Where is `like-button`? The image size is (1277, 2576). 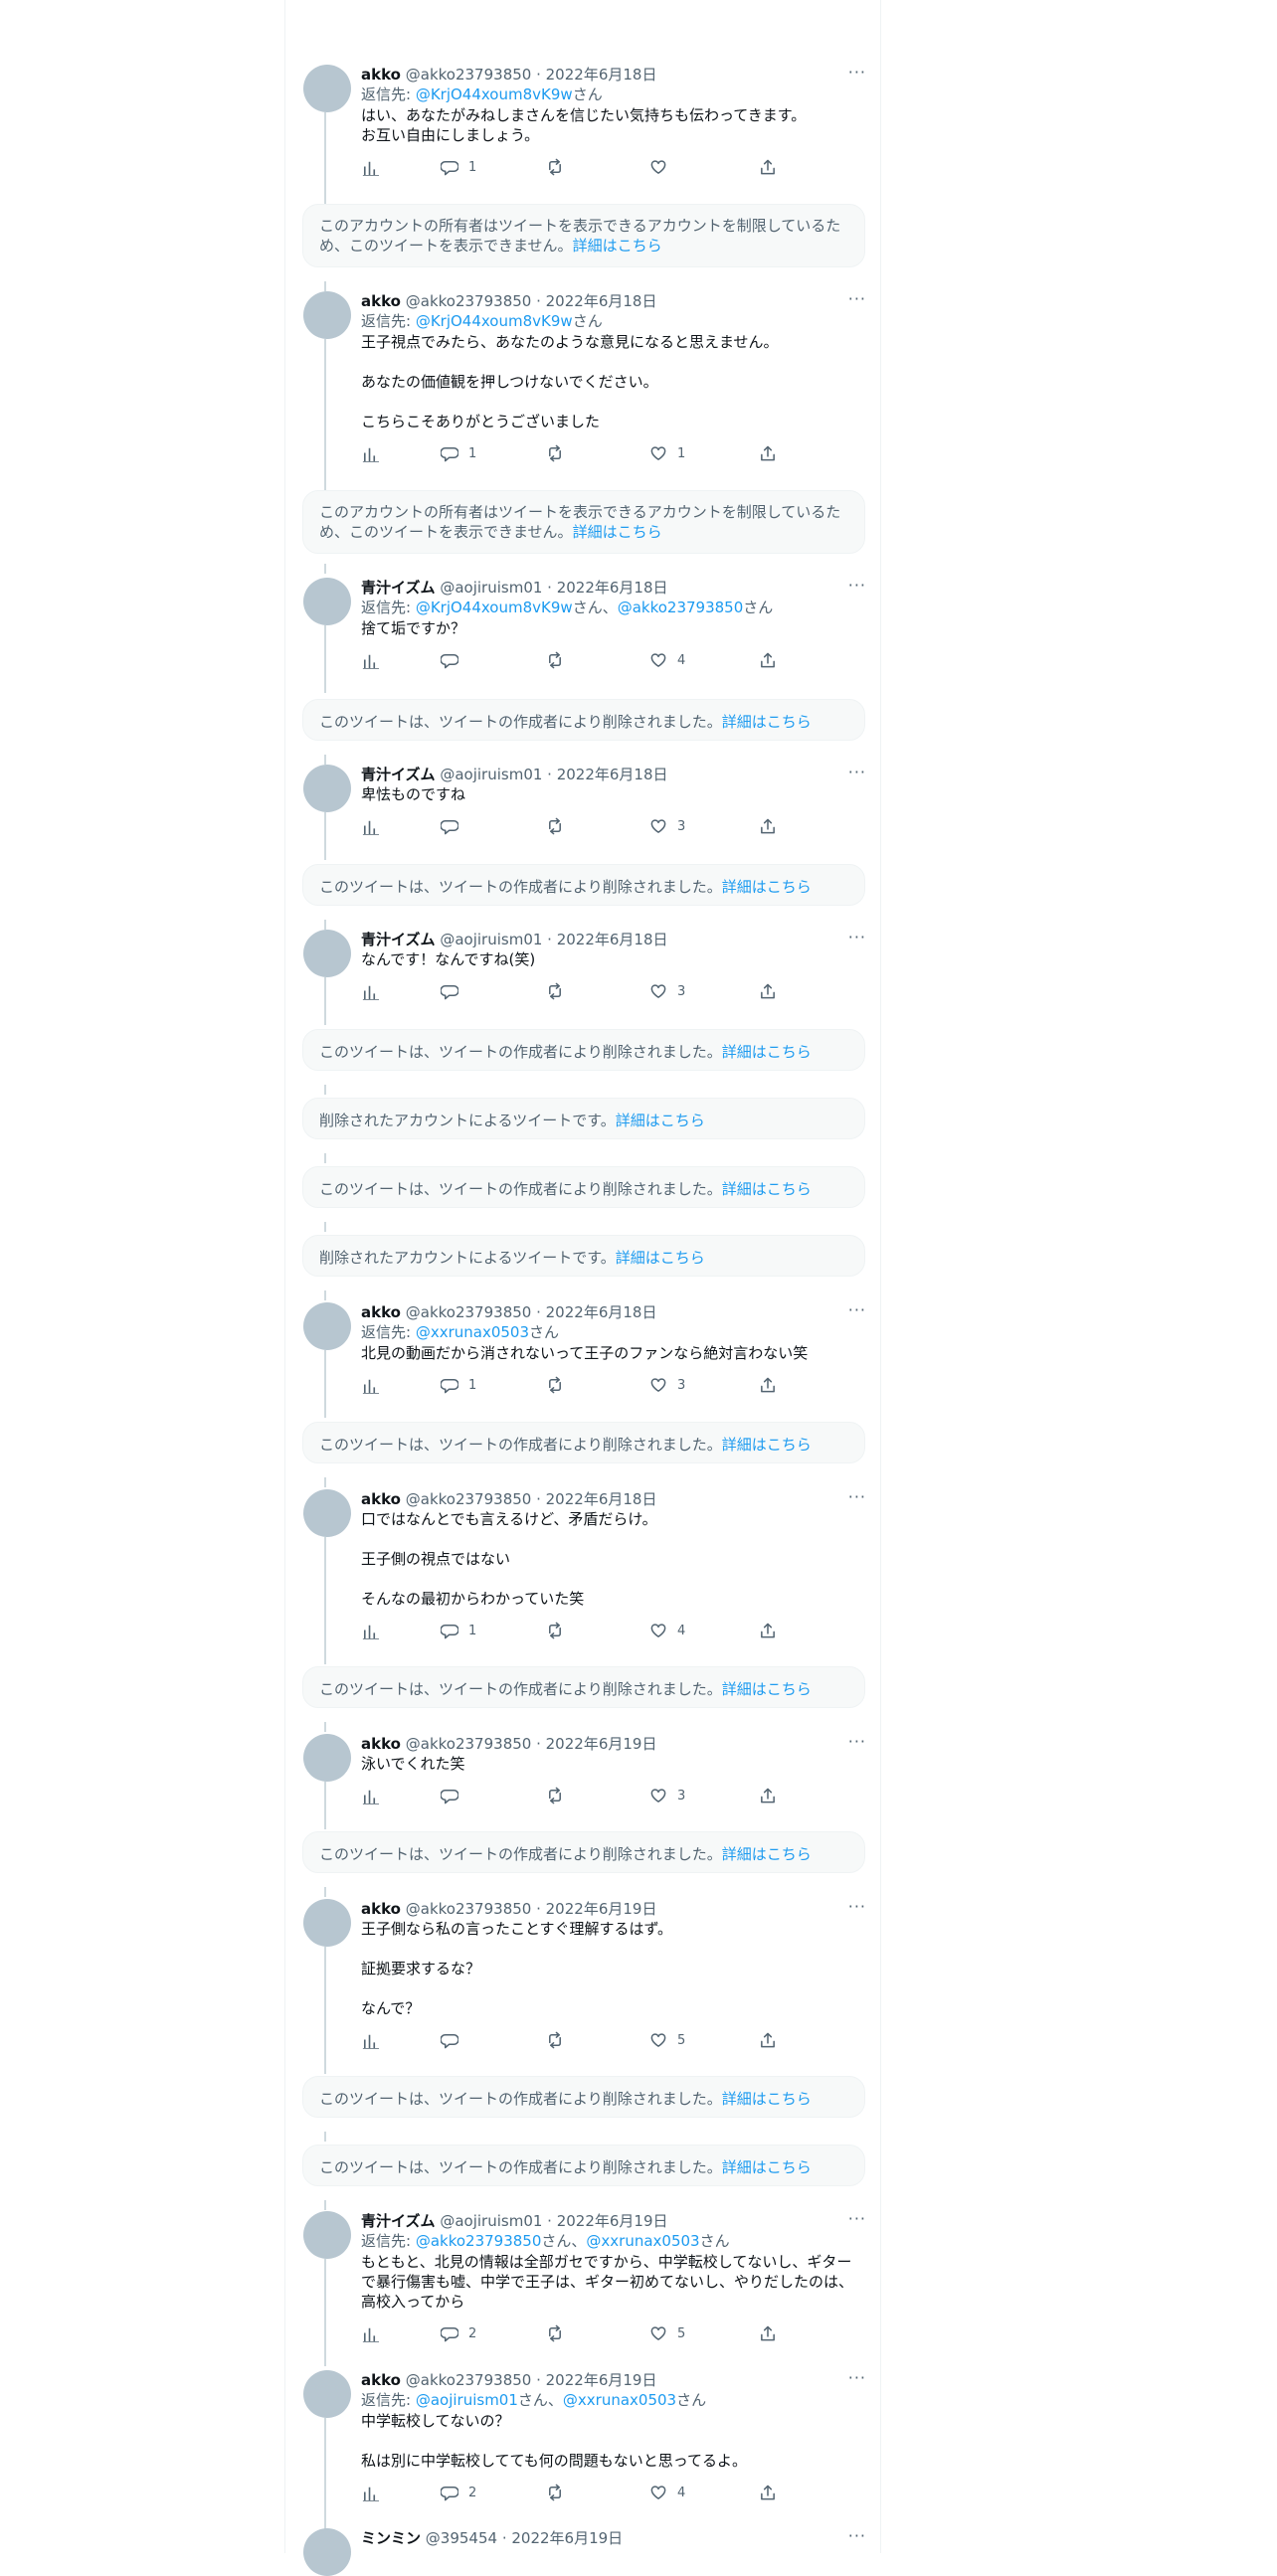 like-button is located at coordinates (663, 167).